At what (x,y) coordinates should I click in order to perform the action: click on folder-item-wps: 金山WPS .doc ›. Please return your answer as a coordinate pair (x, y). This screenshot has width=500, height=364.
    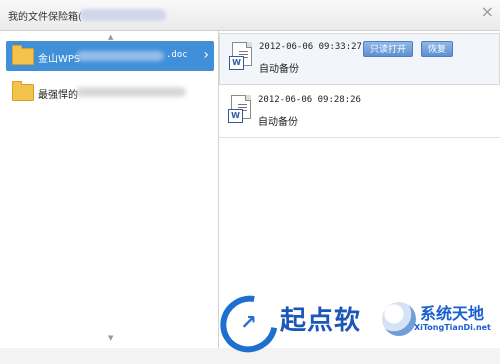
    Looking at the image, I should click on (110, 56).